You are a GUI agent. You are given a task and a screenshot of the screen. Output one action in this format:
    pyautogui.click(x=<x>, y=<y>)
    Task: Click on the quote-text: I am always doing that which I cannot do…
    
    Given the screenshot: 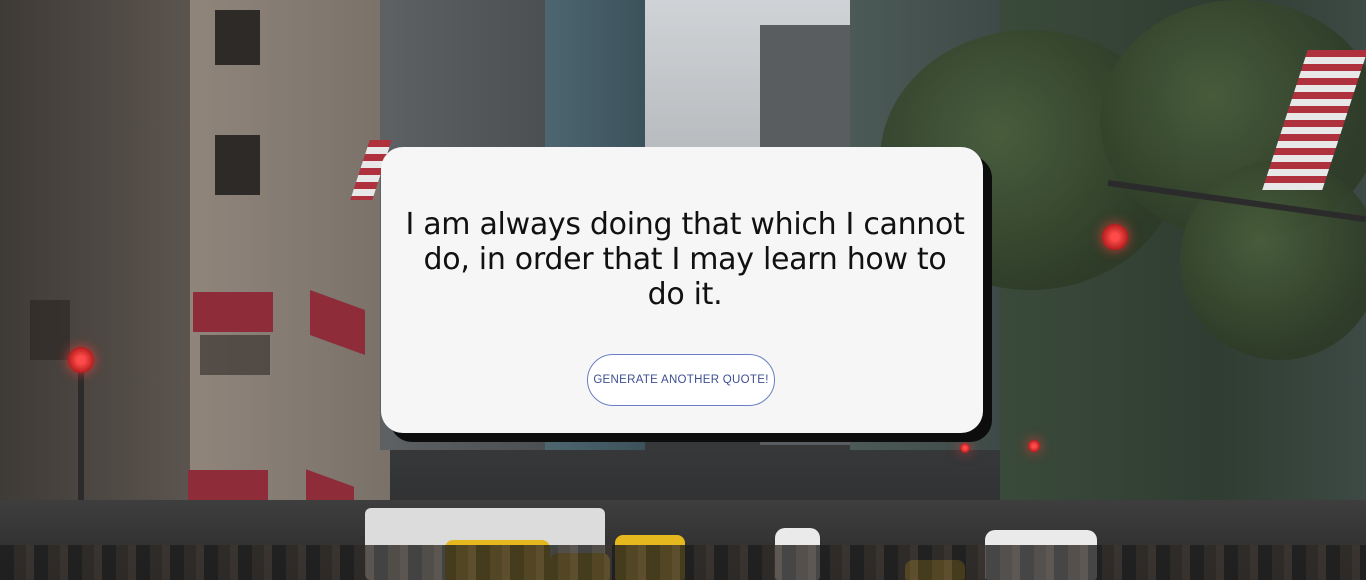 What is the action you would take?
    pyautogui.click(x=685, y=259)
    